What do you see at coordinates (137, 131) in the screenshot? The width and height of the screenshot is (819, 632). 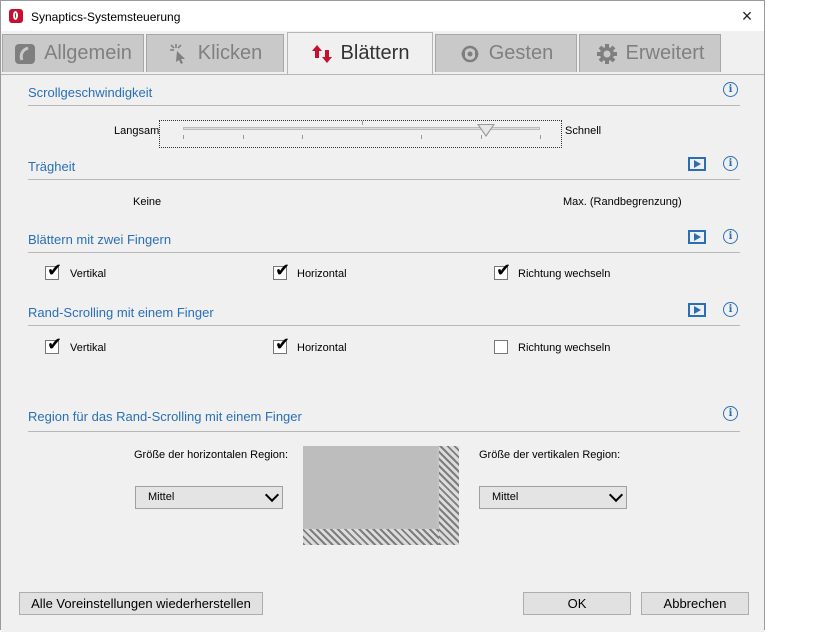 I see `slider-min-label: Langsam` at bounding box center [137, 131].